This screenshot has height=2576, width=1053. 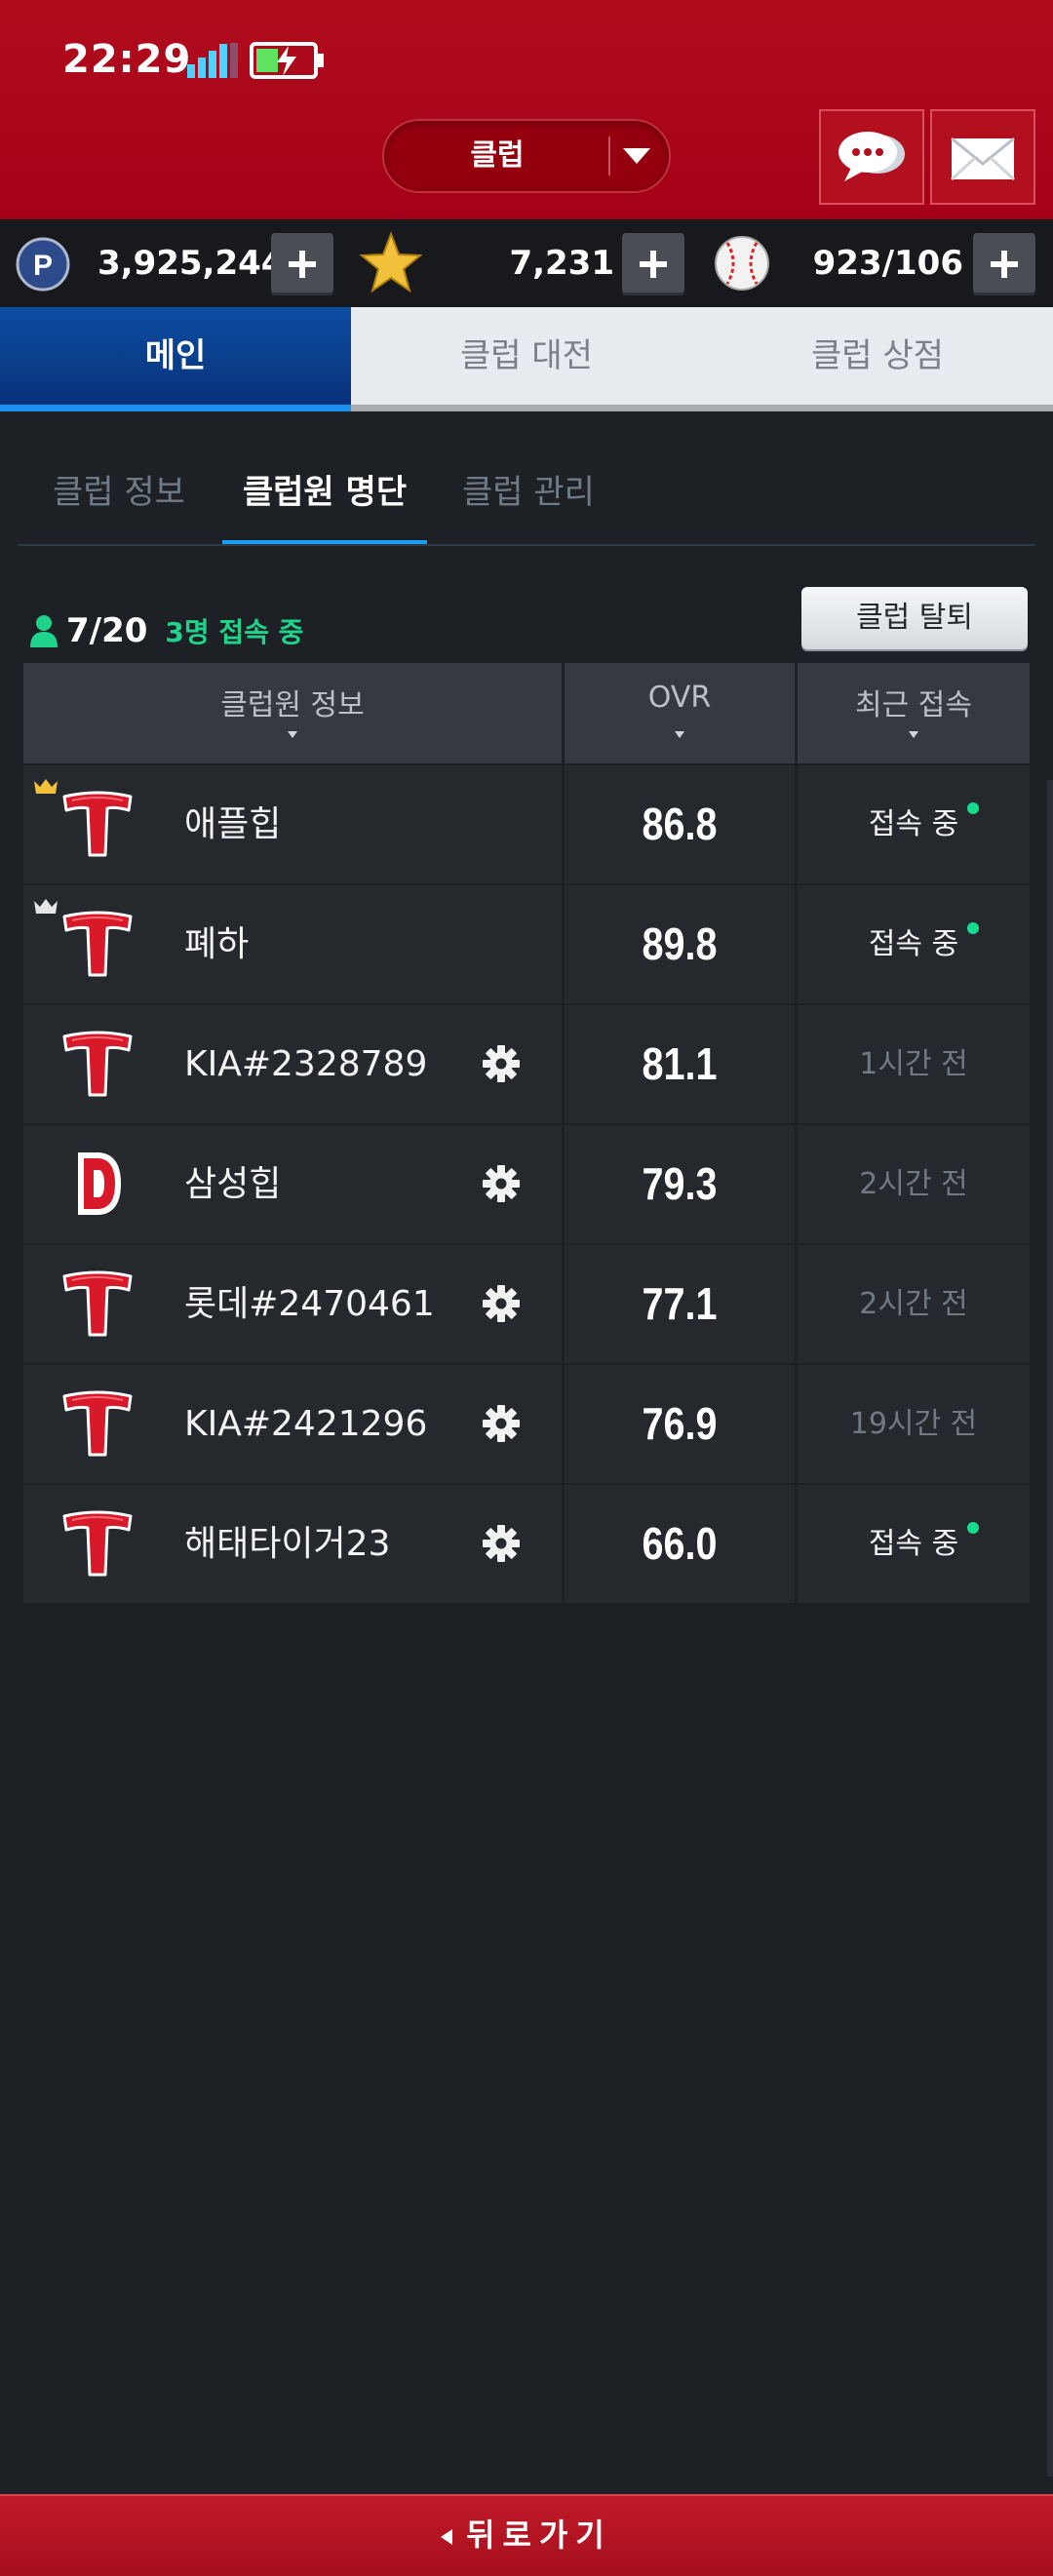 I want to click on baseball-icon, so click(x=742, y=263).